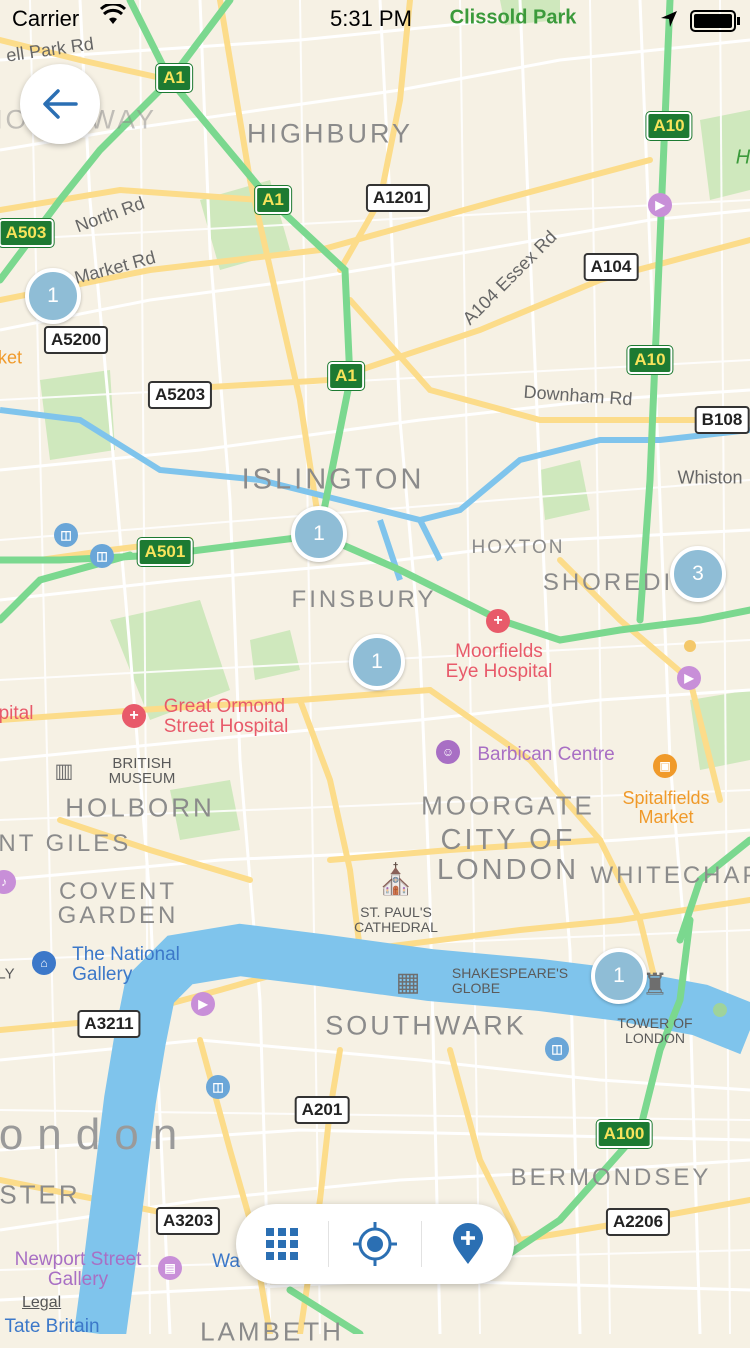  What do you see at coordinates (665, 766) in the screenshot?
I see `shopping-bag-icon: ▣` at bounding box center [665, 766].